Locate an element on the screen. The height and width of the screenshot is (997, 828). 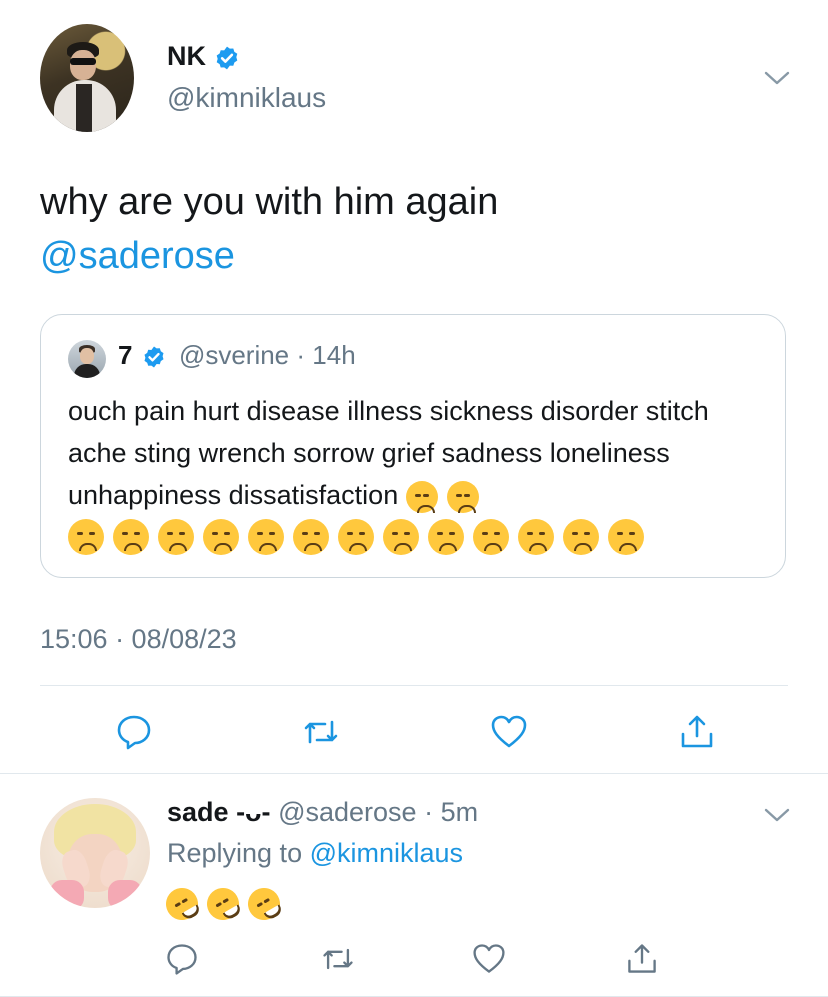
reply-header: sade -ᴗ- @saderose · 5m is located at coordinates (322, 812).